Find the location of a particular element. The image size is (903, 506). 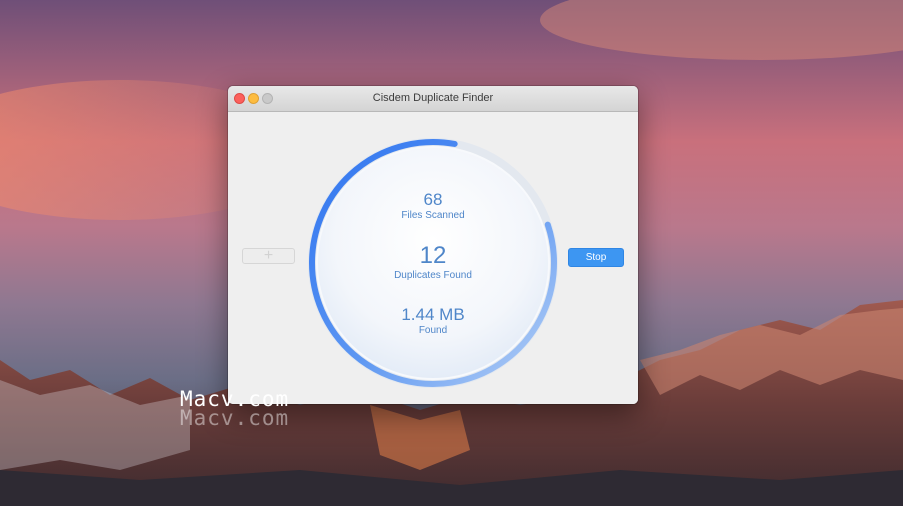

files-scanned-stat: 68 Files Scanned is located at coordinates (433, 205).